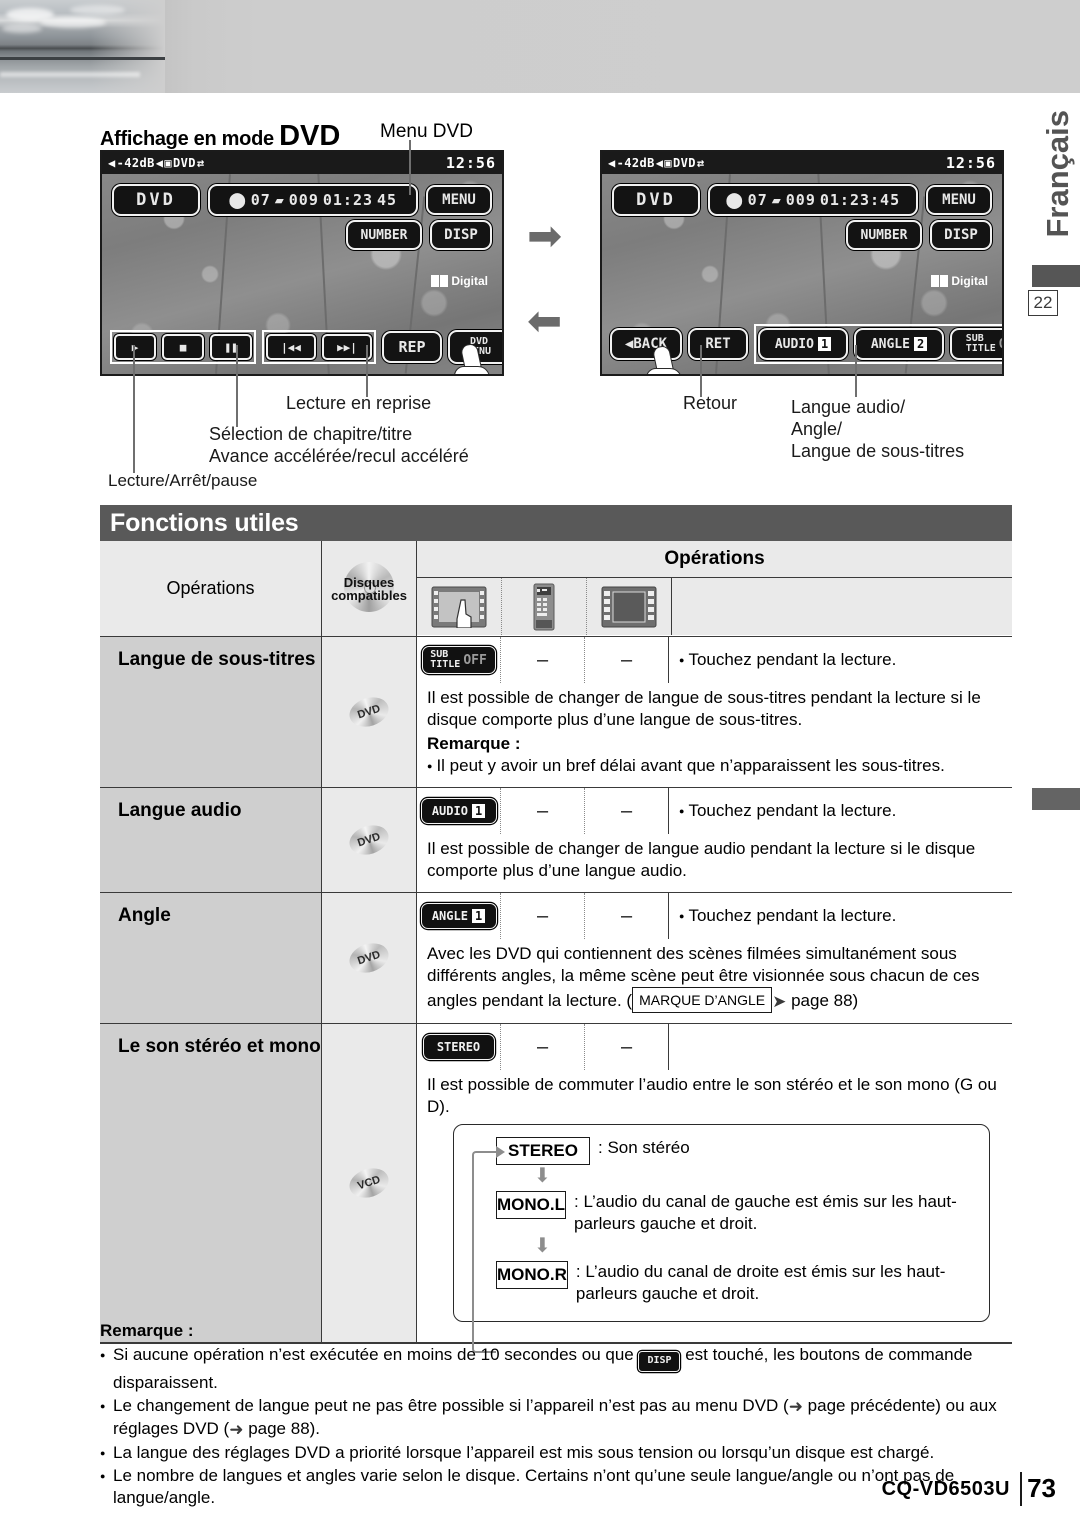 The image size is (1080, 1526). Describe the element at coordinates (311, 434) in the screenshot. I see `caption-chapter-select: Sélection de chapitre/titre` at that location.